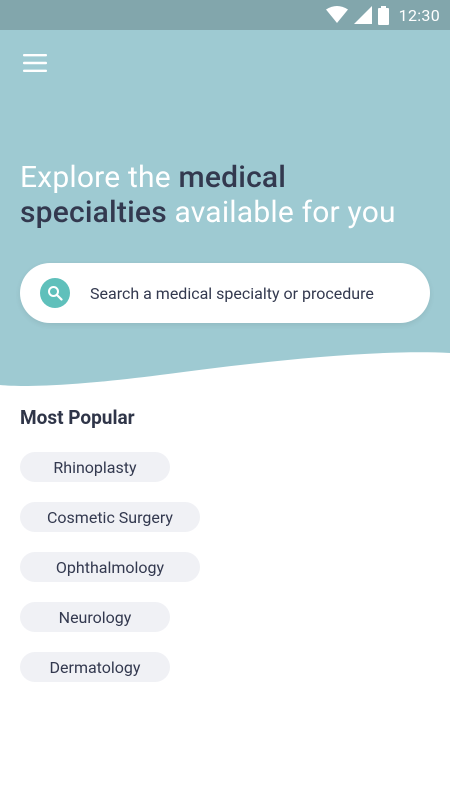 The width and height of the screenshot is (450, 800). I want to click on chip-neurology: Neurology, so click(95, 617).